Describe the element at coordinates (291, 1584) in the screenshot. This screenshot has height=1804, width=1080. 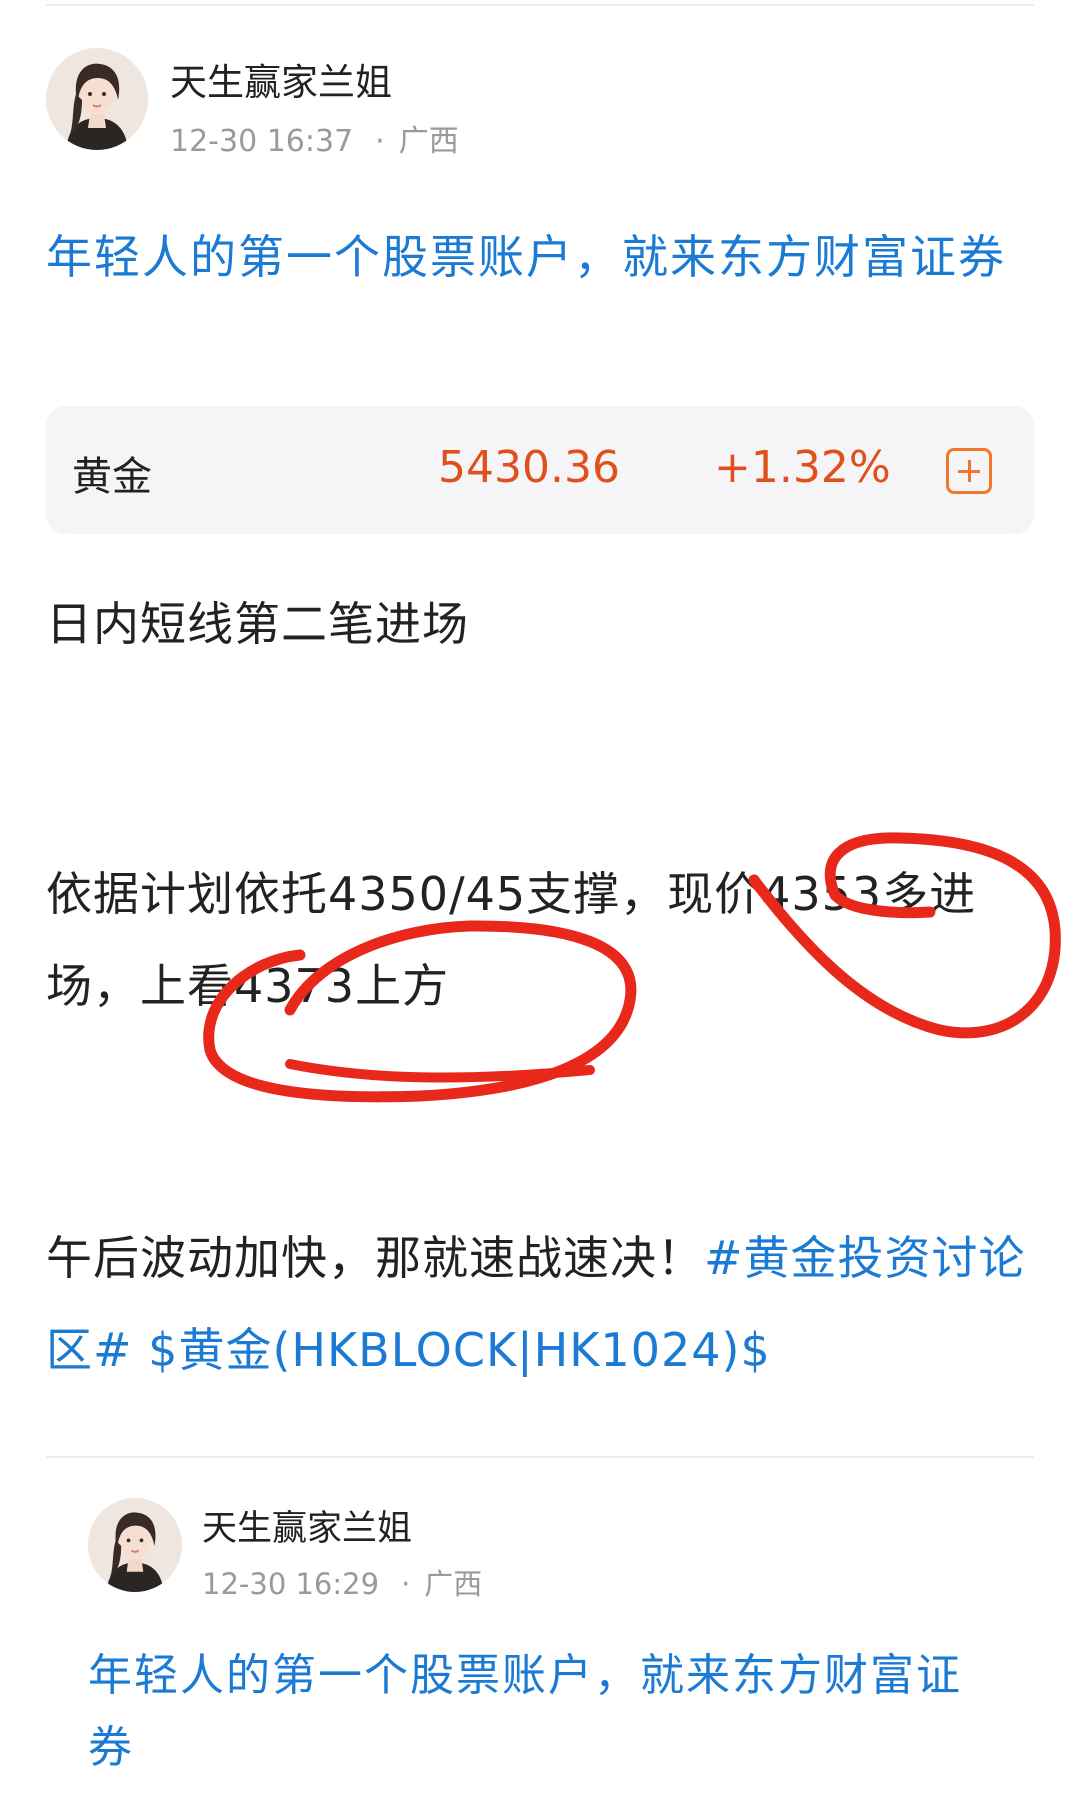
I see `post-time: 12-30 16:29` at that location.